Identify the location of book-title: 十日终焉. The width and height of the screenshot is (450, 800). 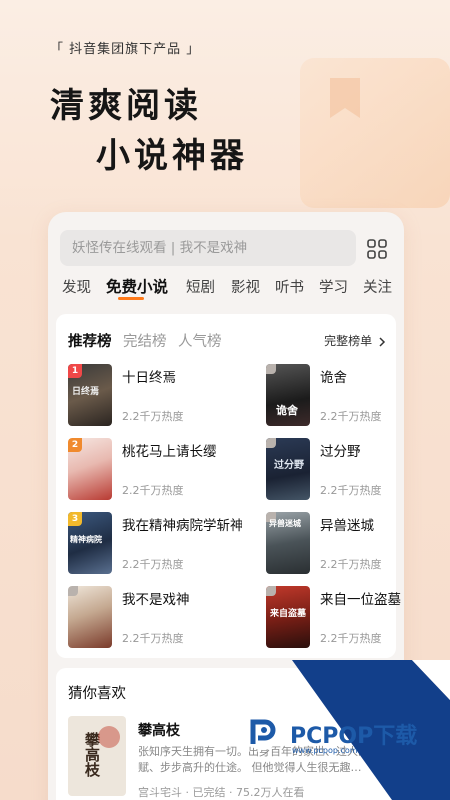
(149, 378).